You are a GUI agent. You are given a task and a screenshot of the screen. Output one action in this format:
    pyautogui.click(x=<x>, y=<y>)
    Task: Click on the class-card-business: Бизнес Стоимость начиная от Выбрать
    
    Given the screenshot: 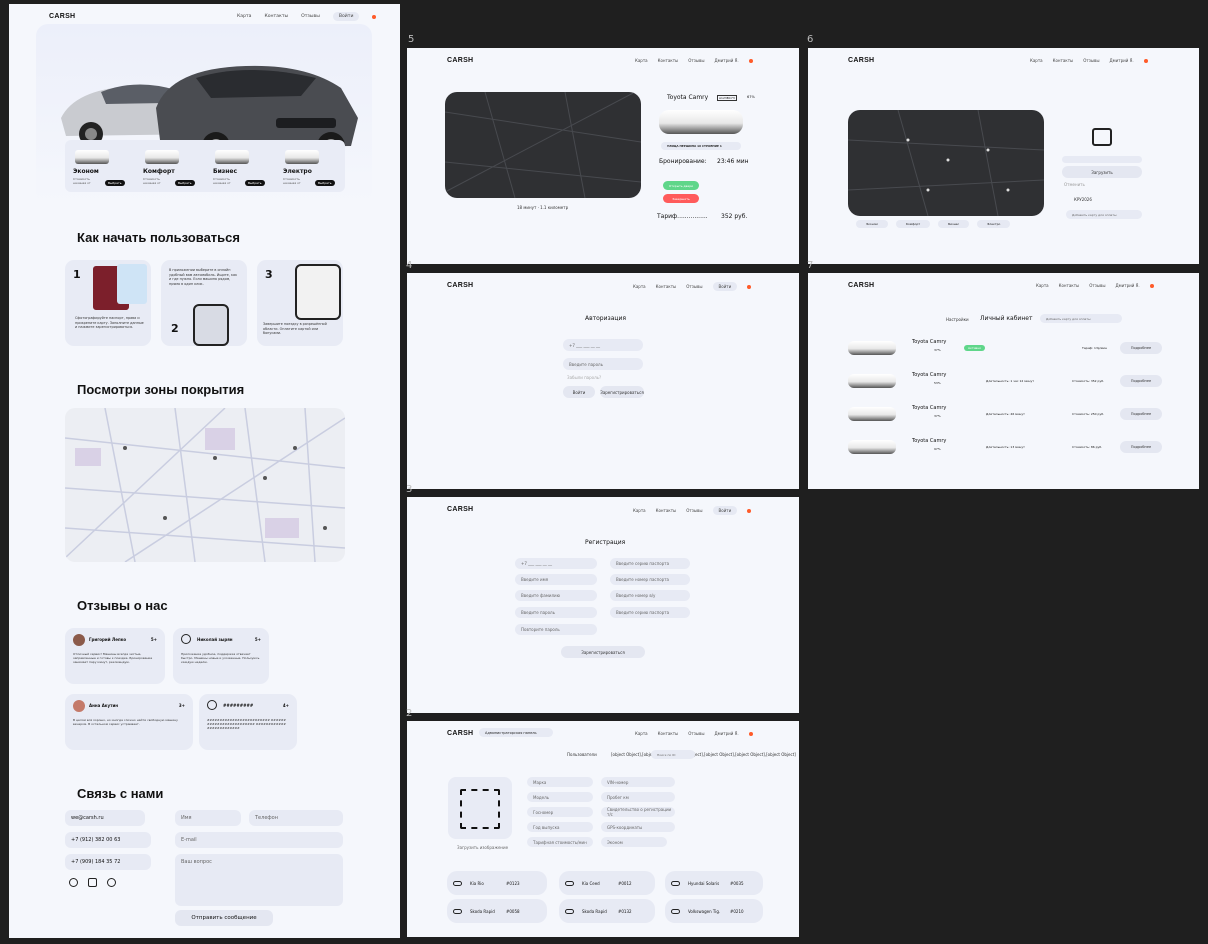 What is the action you would take?
    pyautogui.click(x=242, y=168)
    